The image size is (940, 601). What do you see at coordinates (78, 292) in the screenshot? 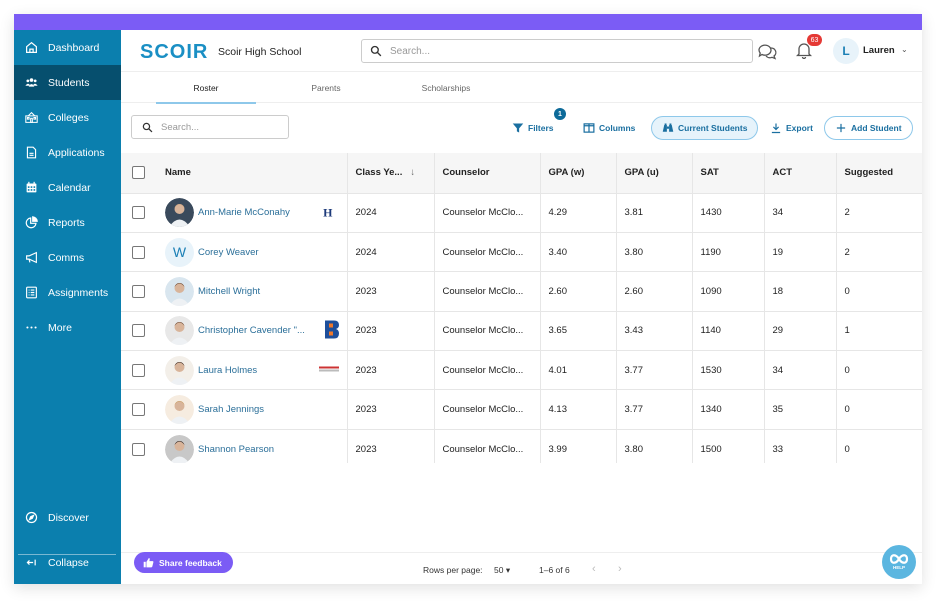
I see `sidebar-item-label: Assignments` at bounding box center [78, 292].